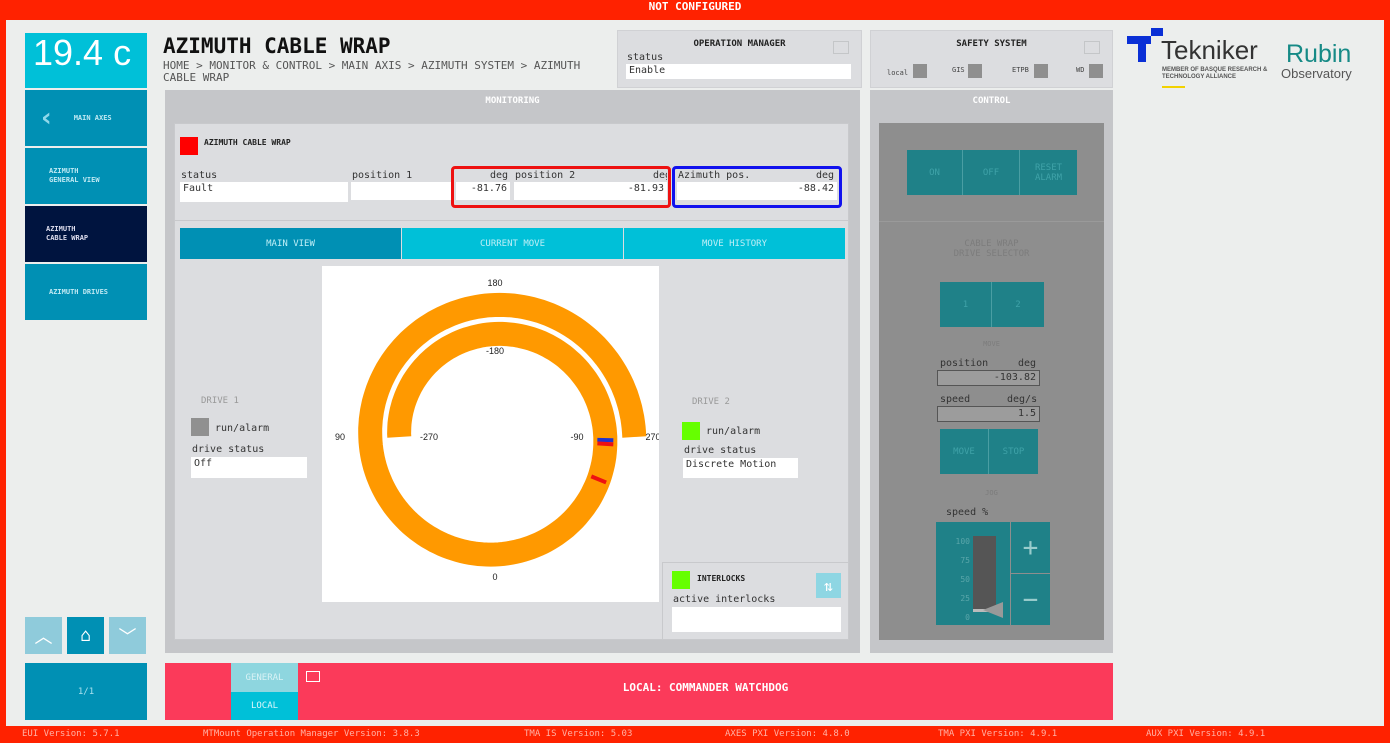 The image size is (1390, 743). Describe the element at coordinates (991, 44) in the screenshot. I see `safety-system-title: SAFETY SYSTEM` at that location.